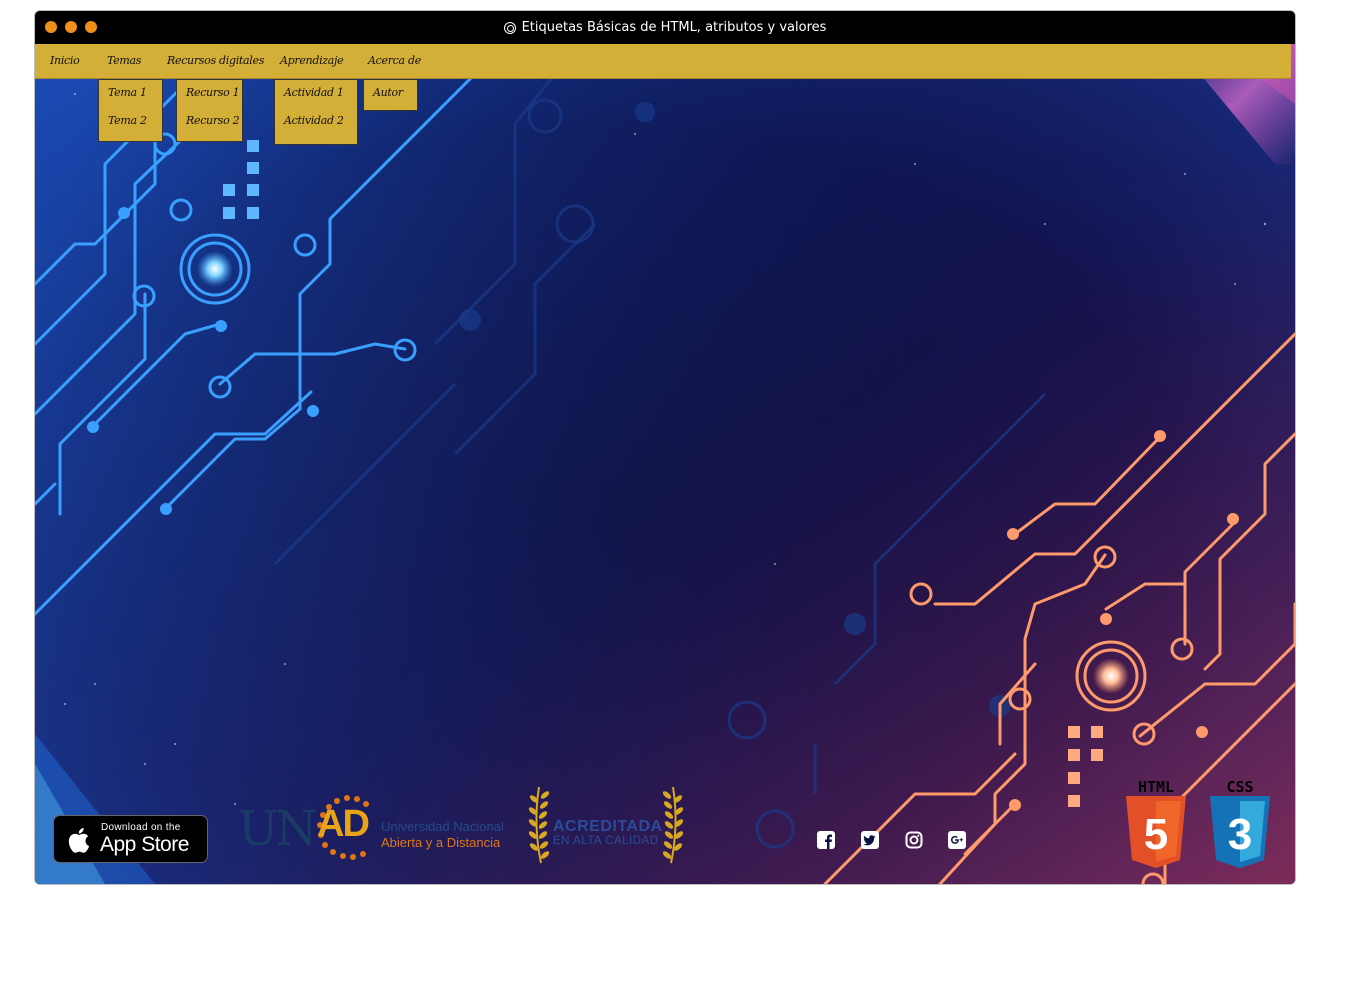 The height and width of the screenshot is (983, 1355). Describe the element at coordinates (277, 829) in the screenshot. I see `unad-un-text: UN` at that location.